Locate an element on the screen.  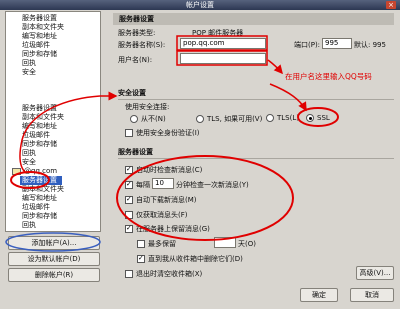
radio-ssl: SSL is located at coordinates (318, 118).